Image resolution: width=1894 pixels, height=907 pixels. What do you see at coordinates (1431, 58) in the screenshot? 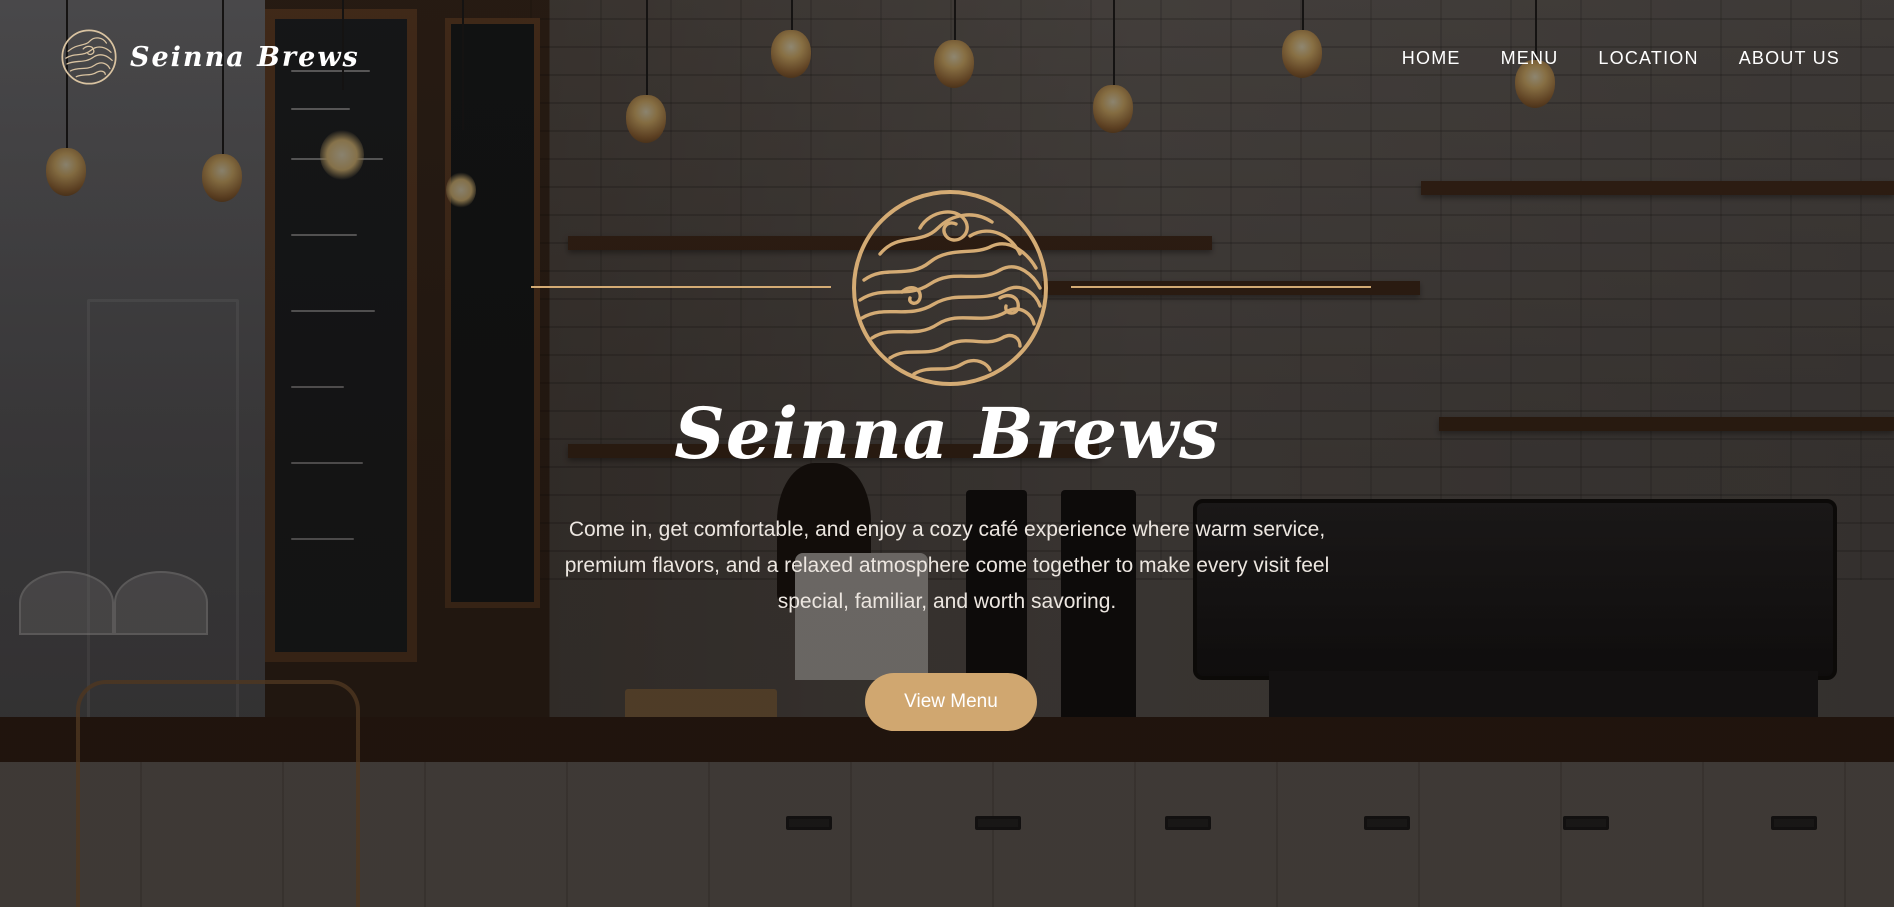
I see `nav-home: HOME` at bounding box center [1431, 58].